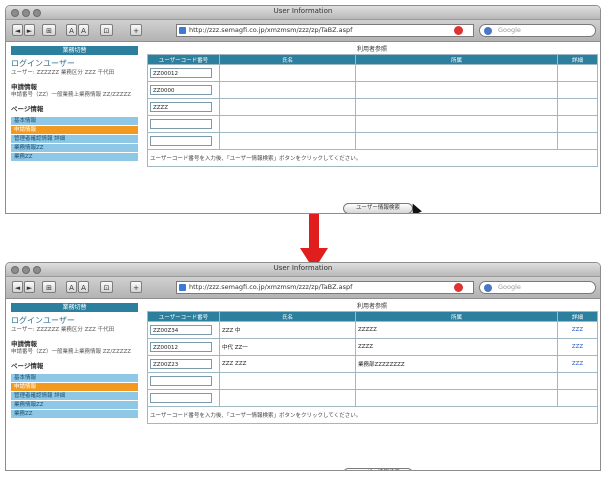 This screenshot has height=482, width=607. What do you see at coordinates (456, 316) in the screenshot?
I see `col-header-org: 所属` at bounding box center [456, 316].